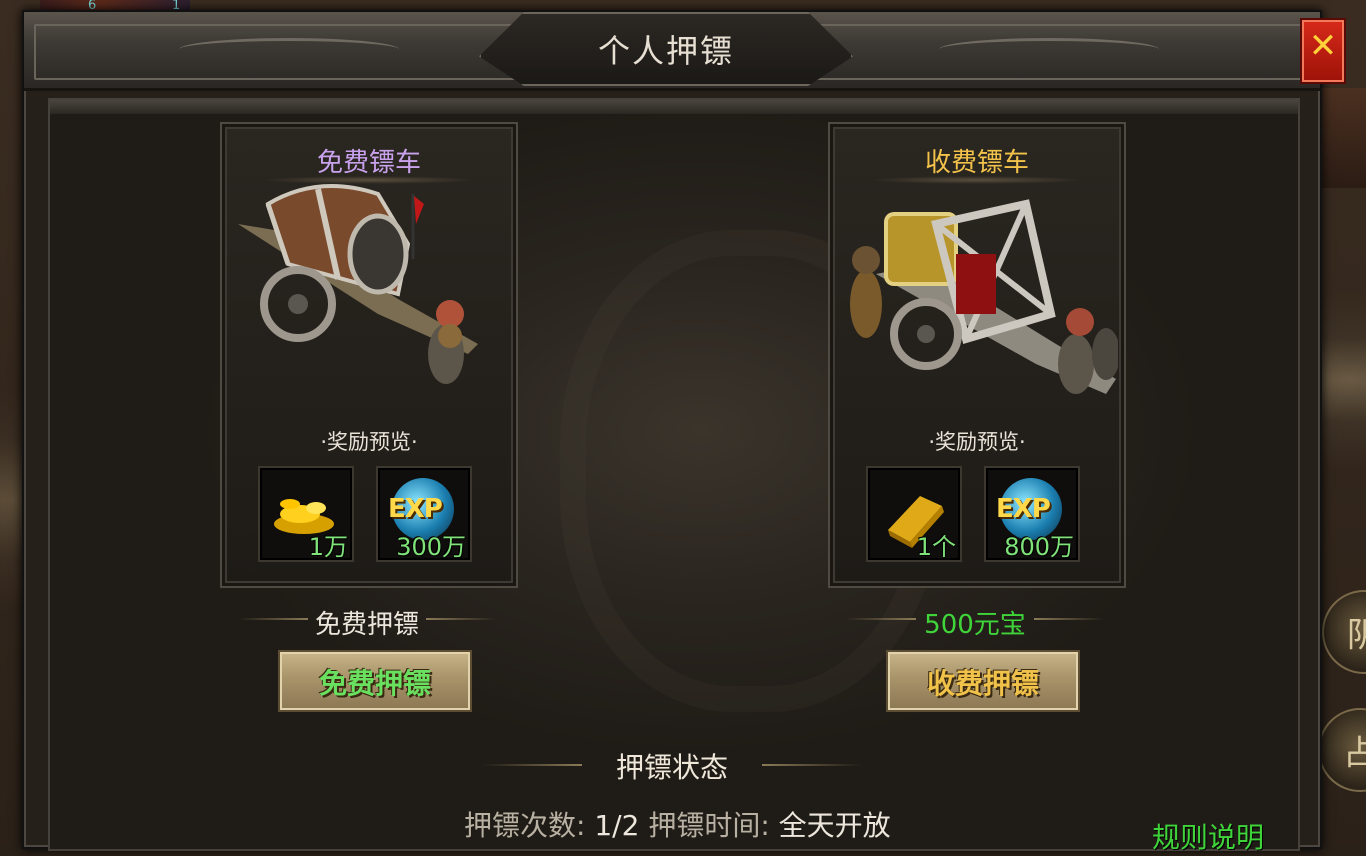  Describe the element at coordinates (358, 284) in the screenshot. I see `free-cart-image` at that location.